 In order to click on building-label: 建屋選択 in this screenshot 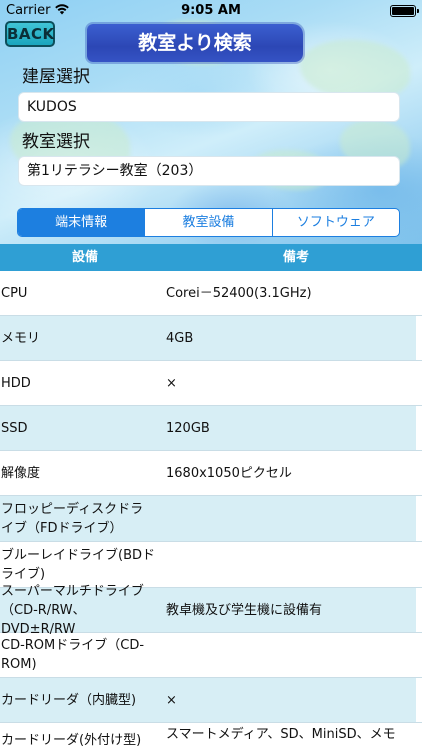, I will do `click(56, 77)`.